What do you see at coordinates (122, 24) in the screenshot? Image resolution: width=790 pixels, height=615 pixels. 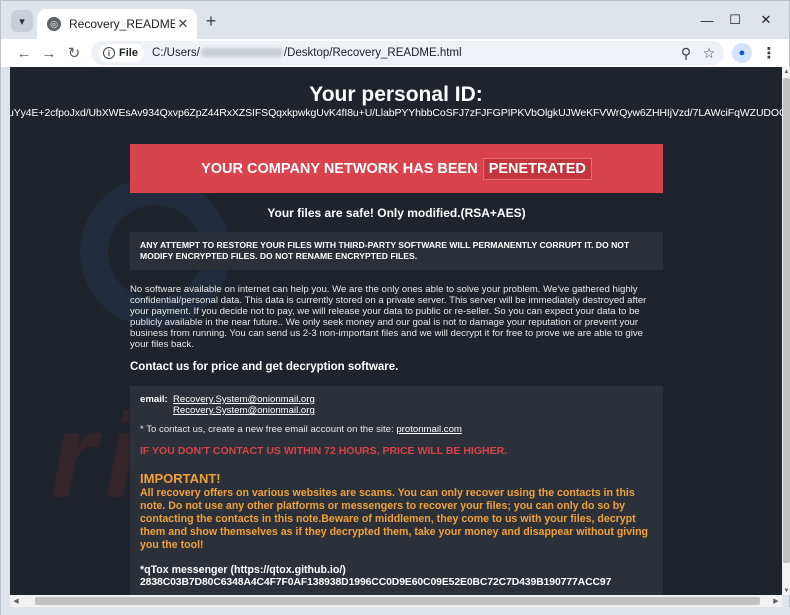 I see `tab-title: Recovery_README.html` at bounding box center [122, 24].